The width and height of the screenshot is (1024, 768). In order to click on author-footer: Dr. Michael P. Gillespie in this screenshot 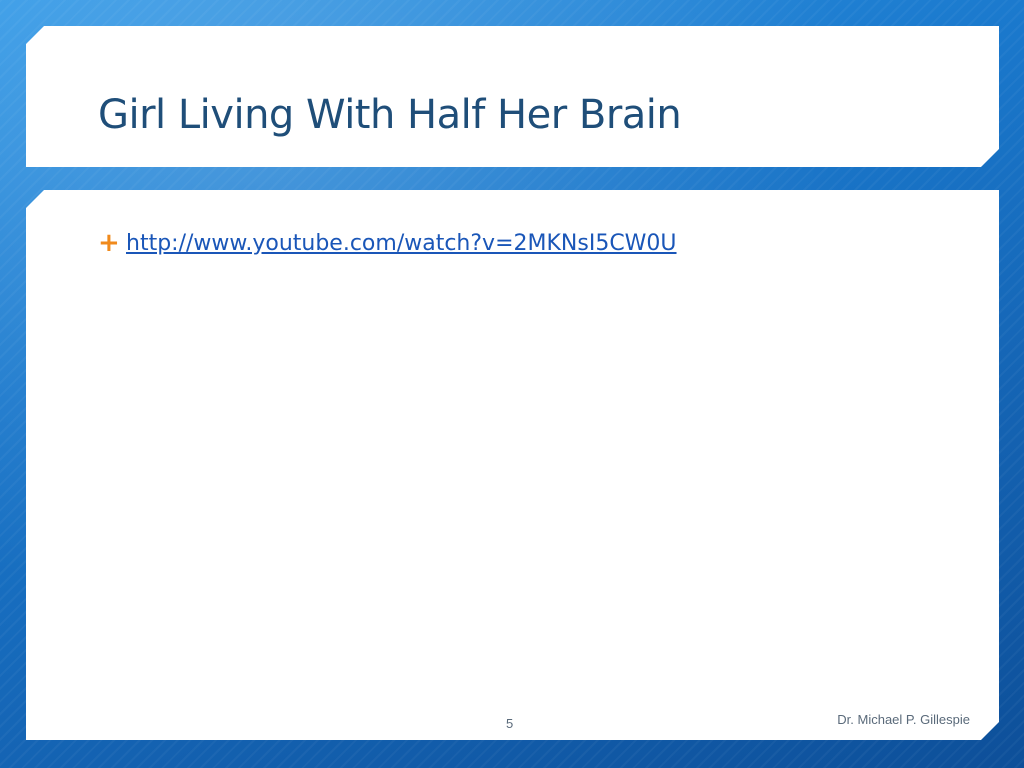, I will do `click(903, 719)`.